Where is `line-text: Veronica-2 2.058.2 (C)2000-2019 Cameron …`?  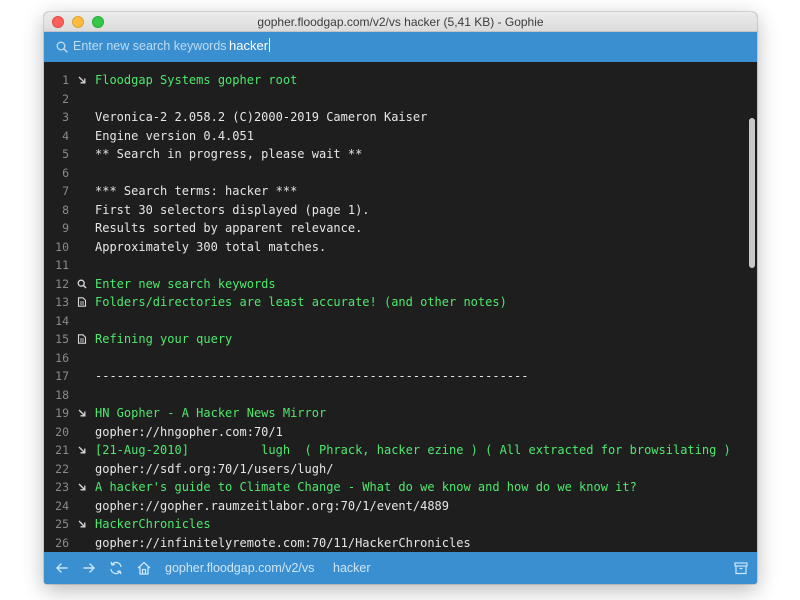 line-text: Veronica-2 2.058.2 (C)2000-2019 Cameron … is located at coordinates (261, 117).